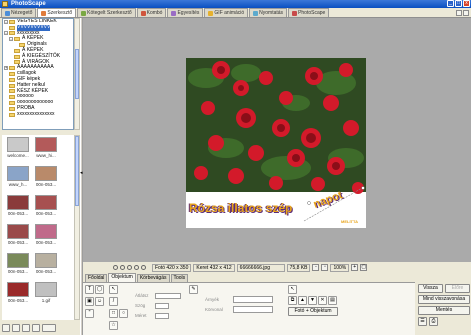 The height and width of the screenshot is (335, 471). I want to click on refresh-icon, so click(16, 327).